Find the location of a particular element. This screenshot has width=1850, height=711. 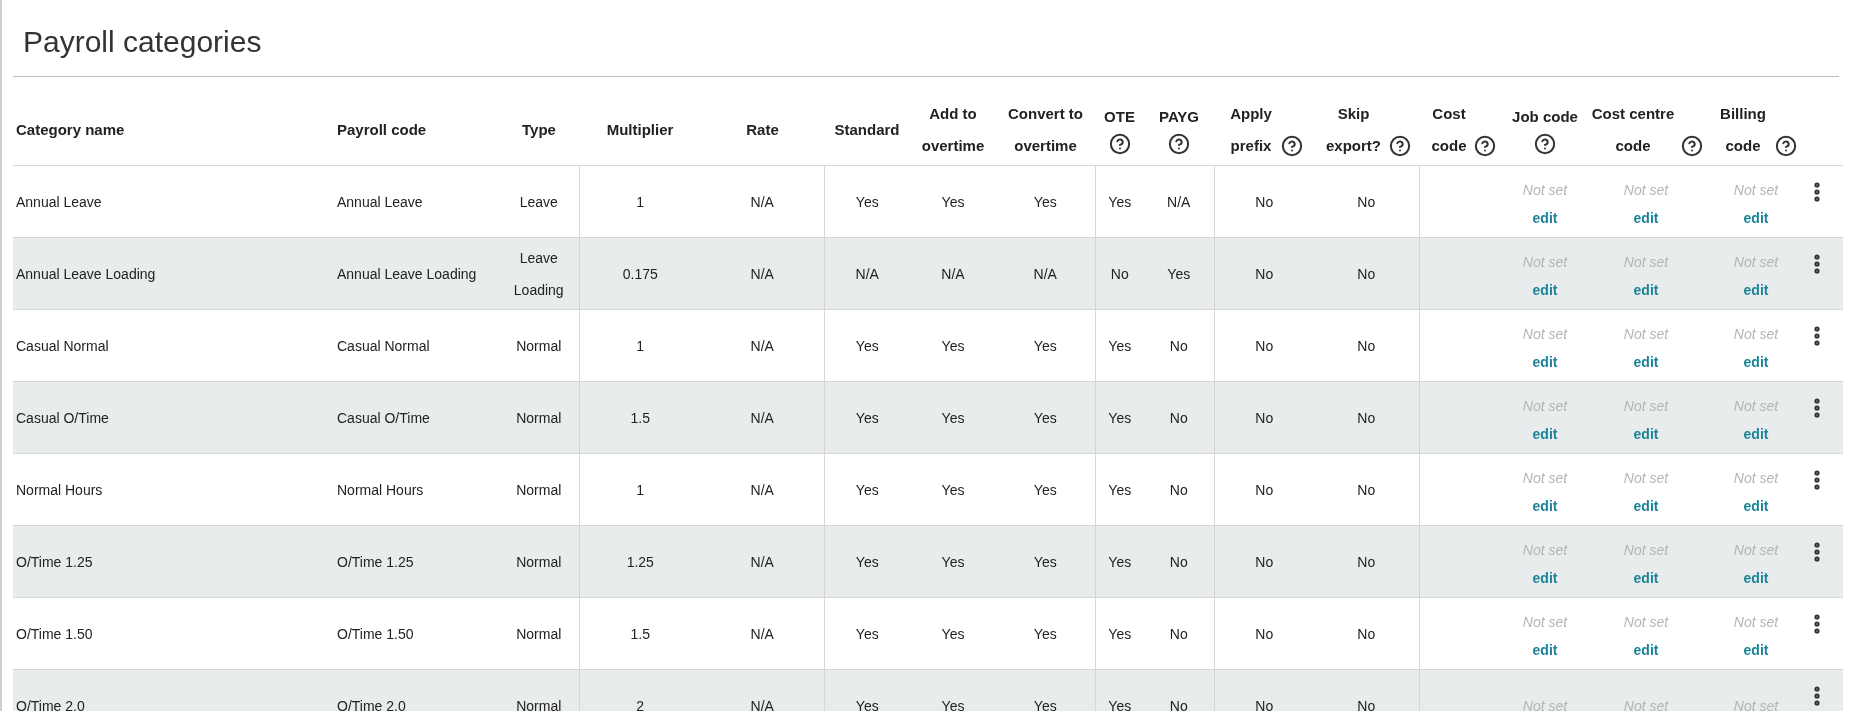

column-header: Standard is located at coordinates (867, 130).